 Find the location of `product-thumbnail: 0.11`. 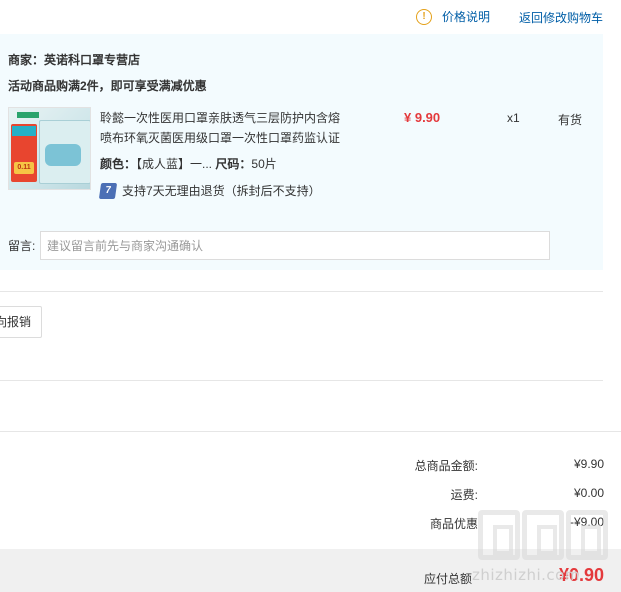

product-thumbnail: 0.11 is located at coordinates (49, 148).